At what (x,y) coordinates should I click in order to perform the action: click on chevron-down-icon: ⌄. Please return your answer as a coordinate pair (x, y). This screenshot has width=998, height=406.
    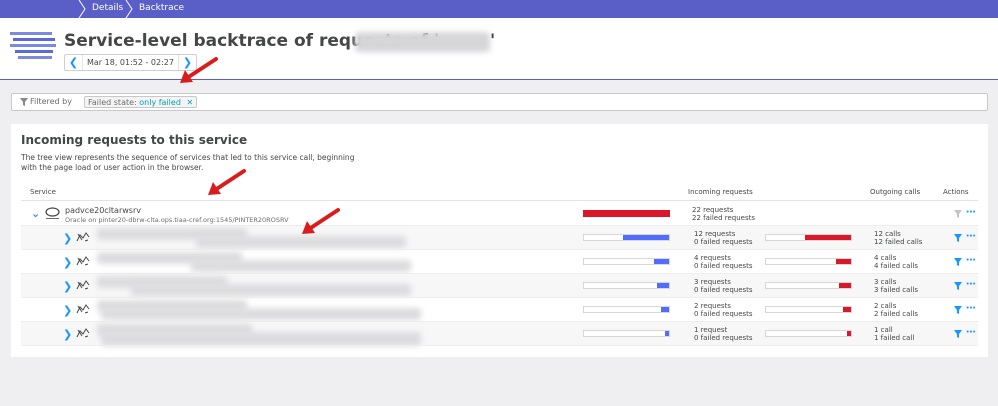
    Looking at the image, I should click on (35, 213).